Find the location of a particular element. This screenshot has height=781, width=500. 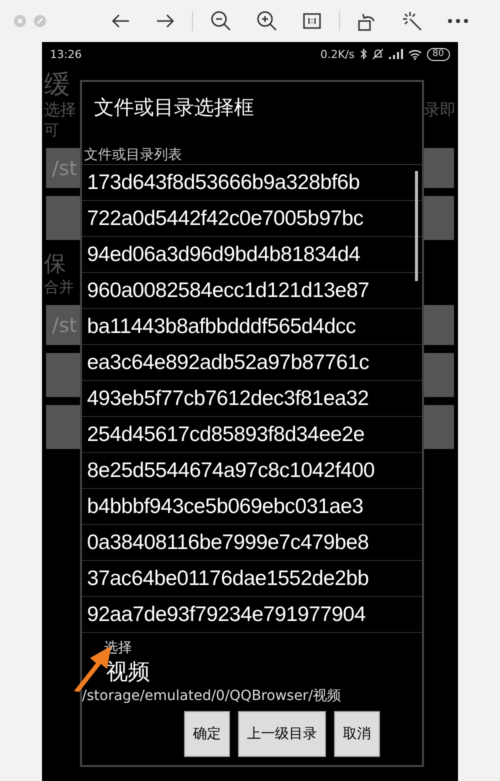

file-item: b4bbbf943ce5b069ebc031ae3 is located at coordinates (252, 507).